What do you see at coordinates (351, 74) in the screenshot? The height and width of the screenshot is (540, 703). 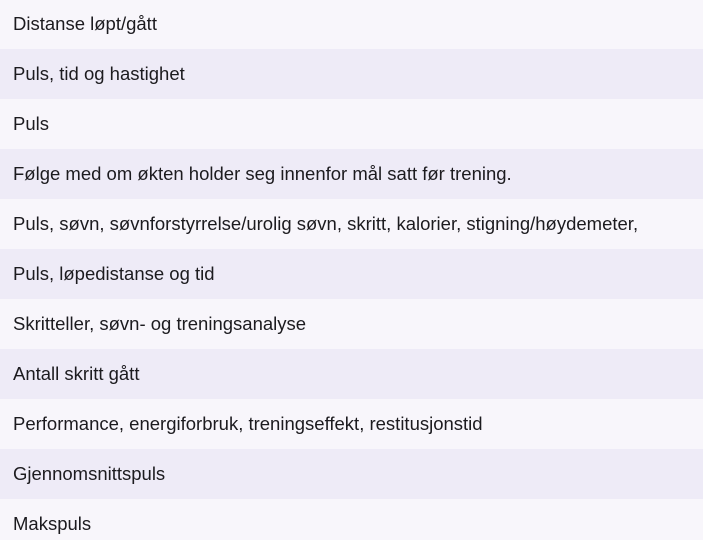 I see `list-item: Puls, tid og hastighet` at bounding box center [351, 74].